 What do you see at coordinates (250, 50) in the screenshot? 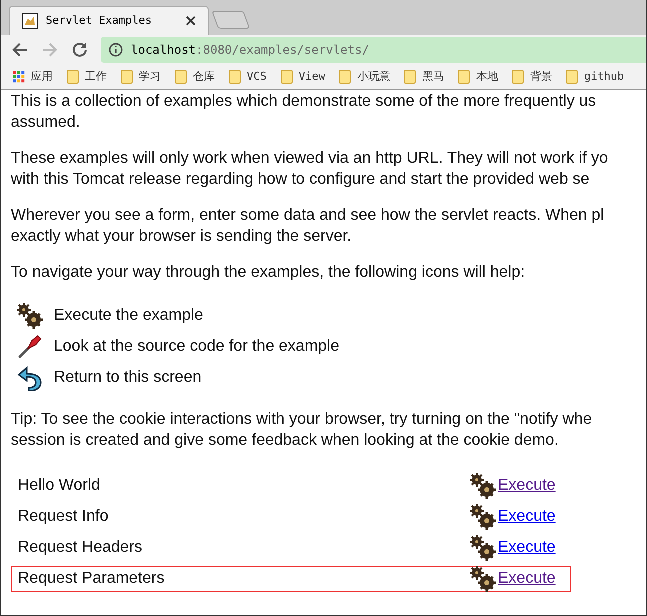
I see `url-text: localhost:8080/examples/servlets/` at bounding box center [250, 50].